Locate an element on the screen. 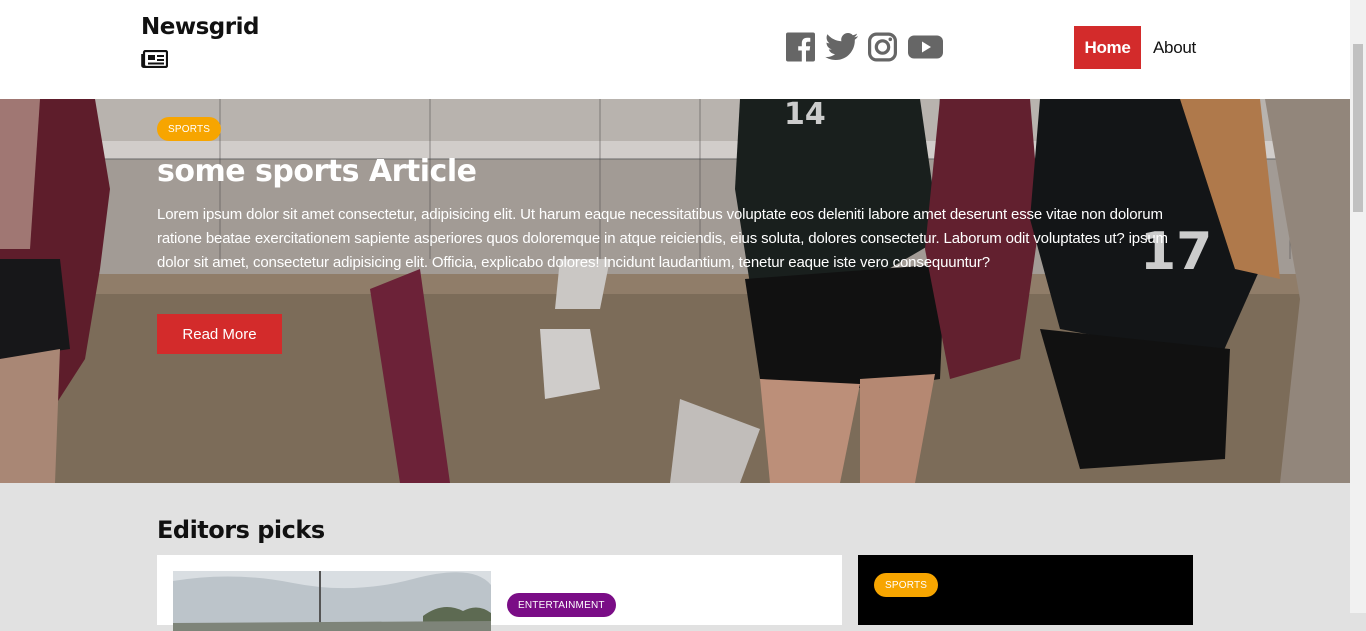  site-logo-text: Newsgrid is located at coordinates (200, 27).